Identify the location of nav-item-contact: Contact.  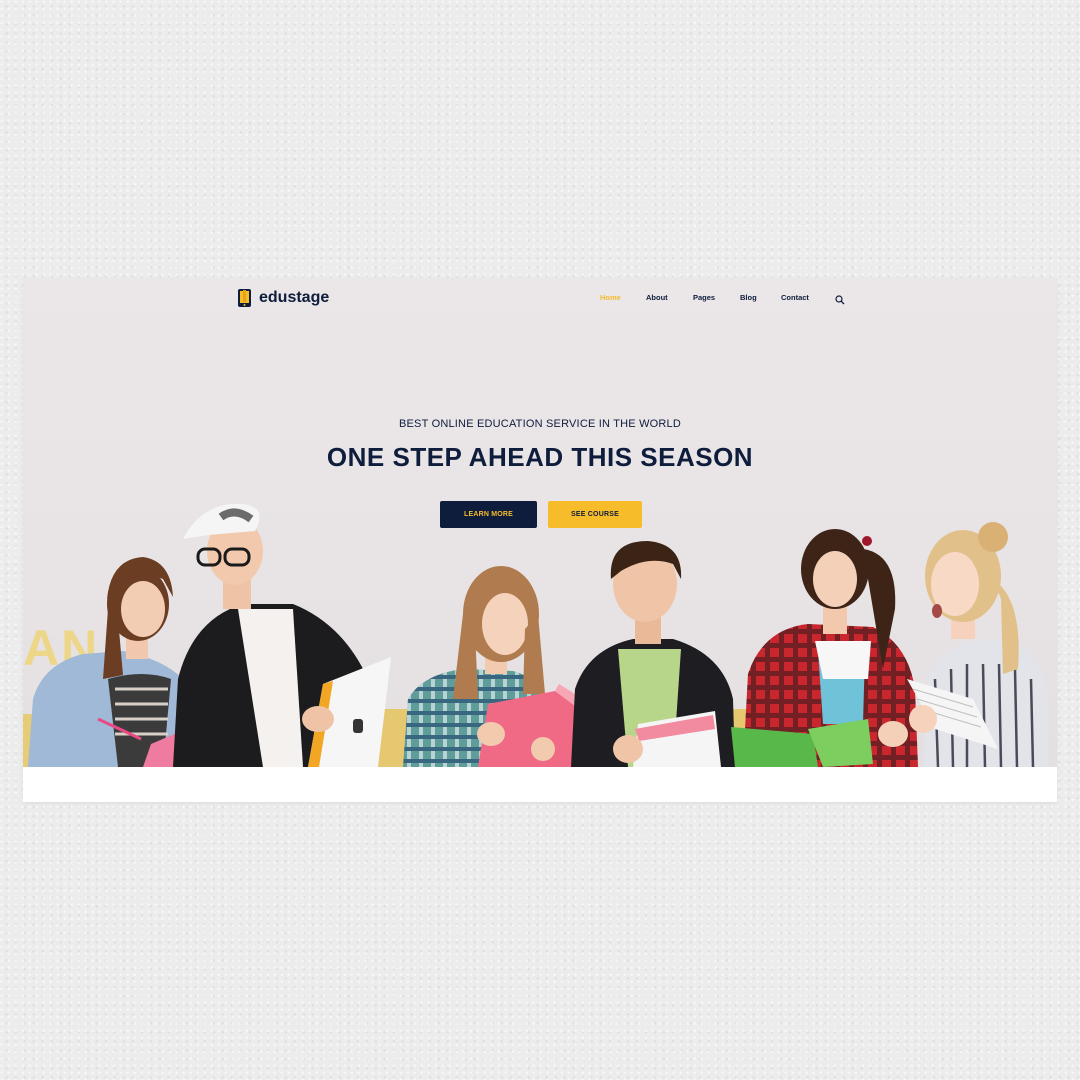
(795, 297).